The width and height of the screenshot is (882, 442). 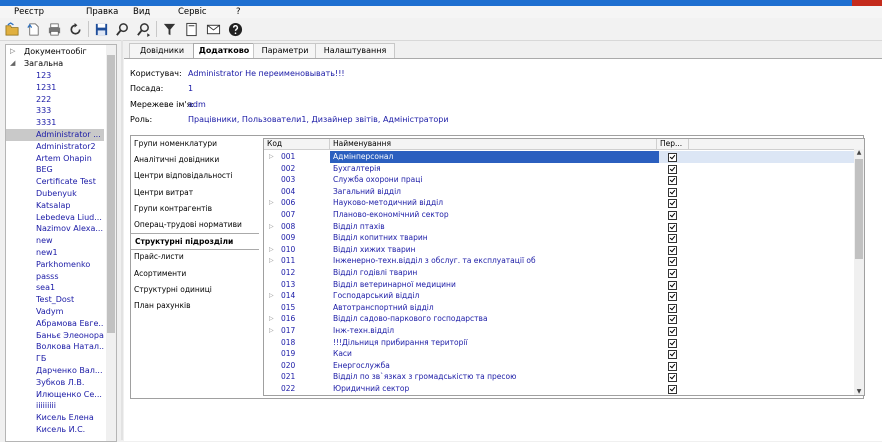 What do you see at coordinates (55, 383) in the screenshot?
I see `tree-item: Зубков Л.В.` at bounding box center [55, 383].